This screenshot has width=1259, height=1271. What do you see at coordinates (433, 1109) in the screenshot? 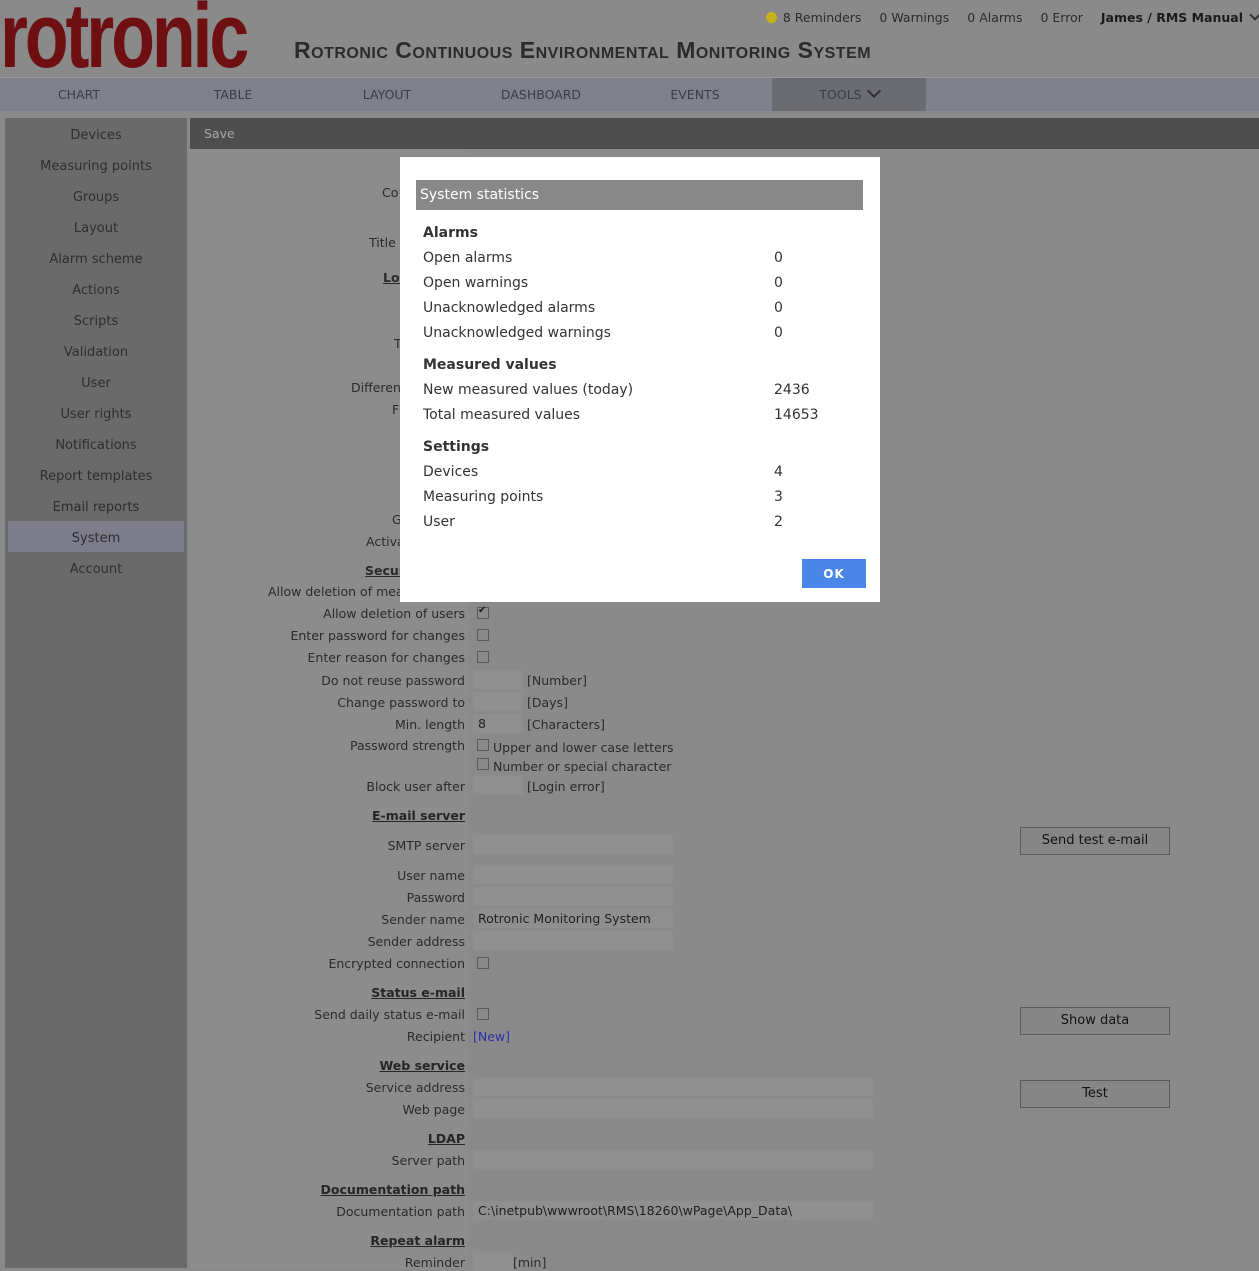
I see `label-web-page: Web page` at bounding box center [433, 1109].